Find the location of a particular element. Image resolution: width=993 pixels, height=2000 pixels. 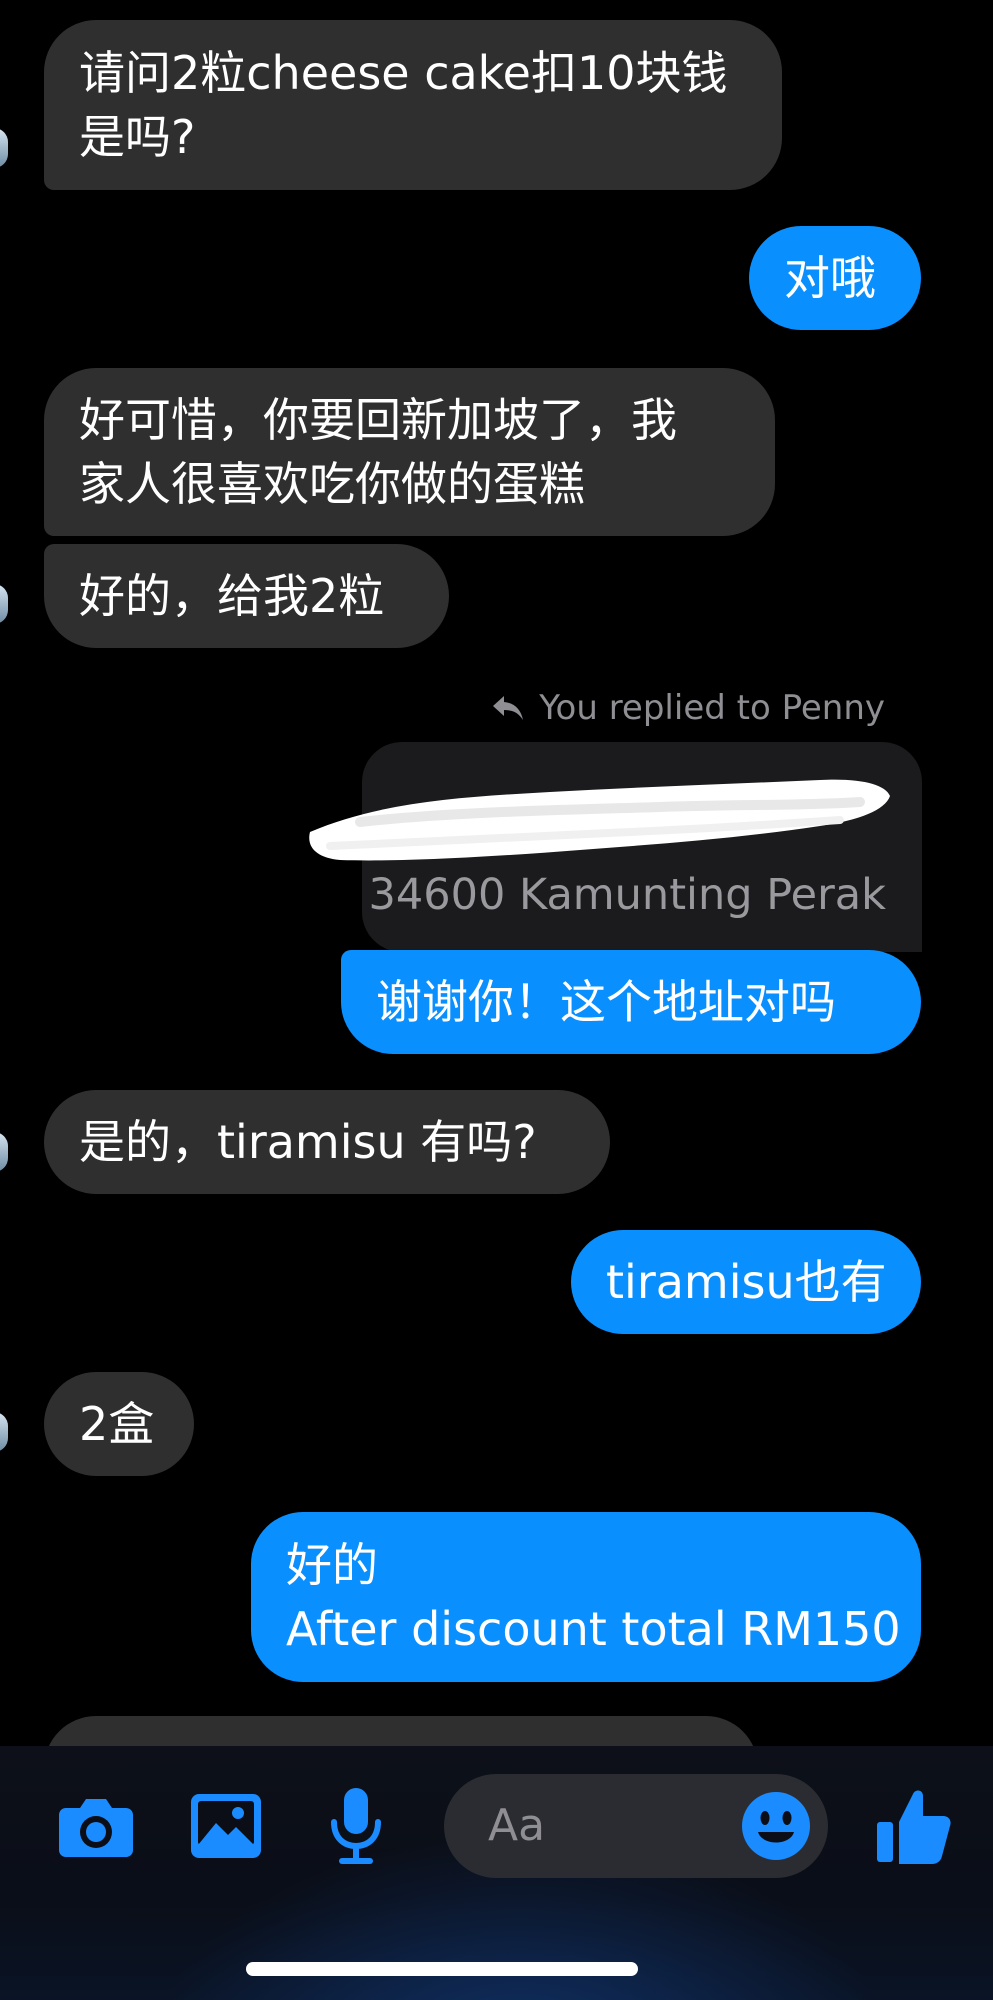

photo-button is located at coordinates (226, 1826).